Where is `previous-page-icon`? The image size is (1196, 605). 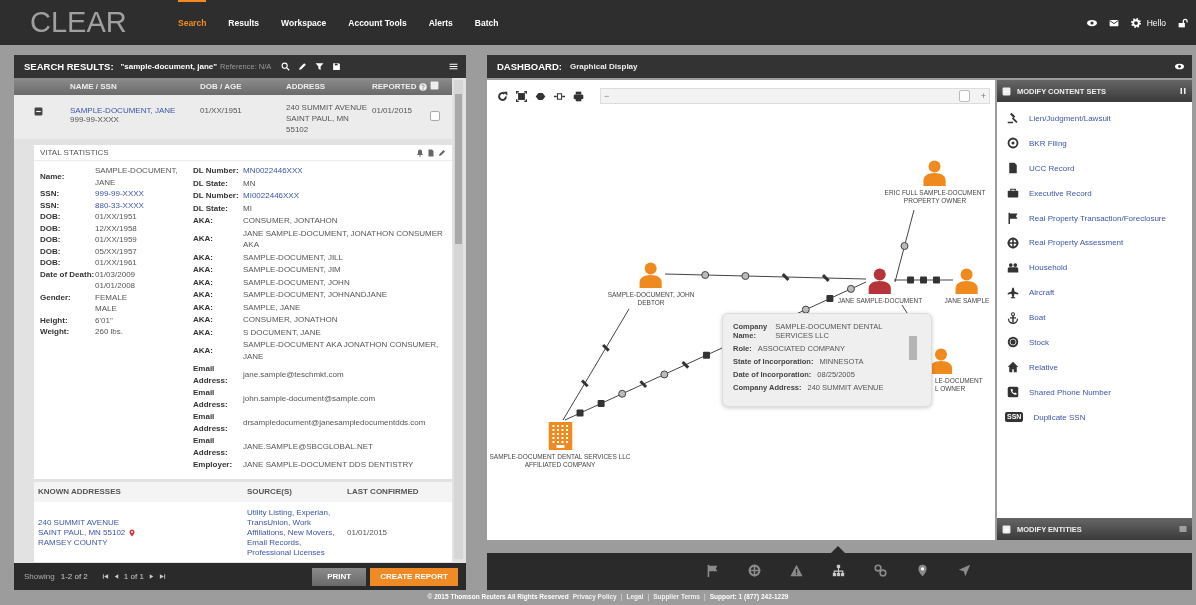
previous-page-icon is located at coordinates (116, 576).